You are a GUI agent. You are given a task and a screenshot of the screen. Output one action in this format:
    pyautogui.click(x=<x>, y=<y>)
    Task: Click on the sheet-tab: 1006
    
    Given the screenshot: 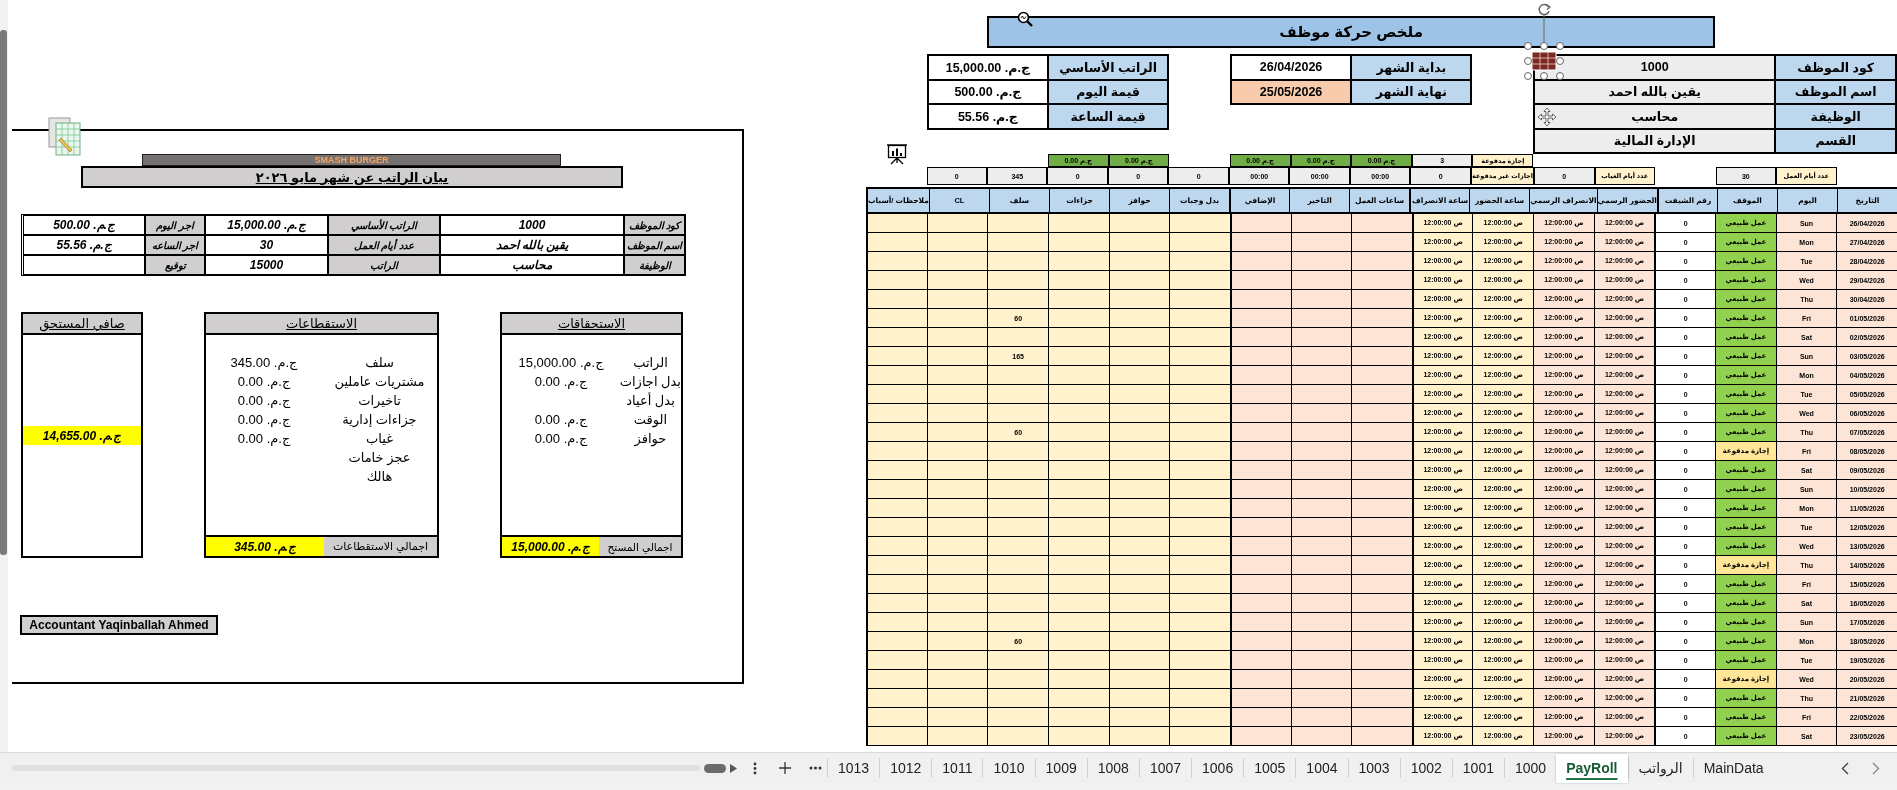 What is the action you would take?
    pyautogui.click(x=1217, y=768)
    